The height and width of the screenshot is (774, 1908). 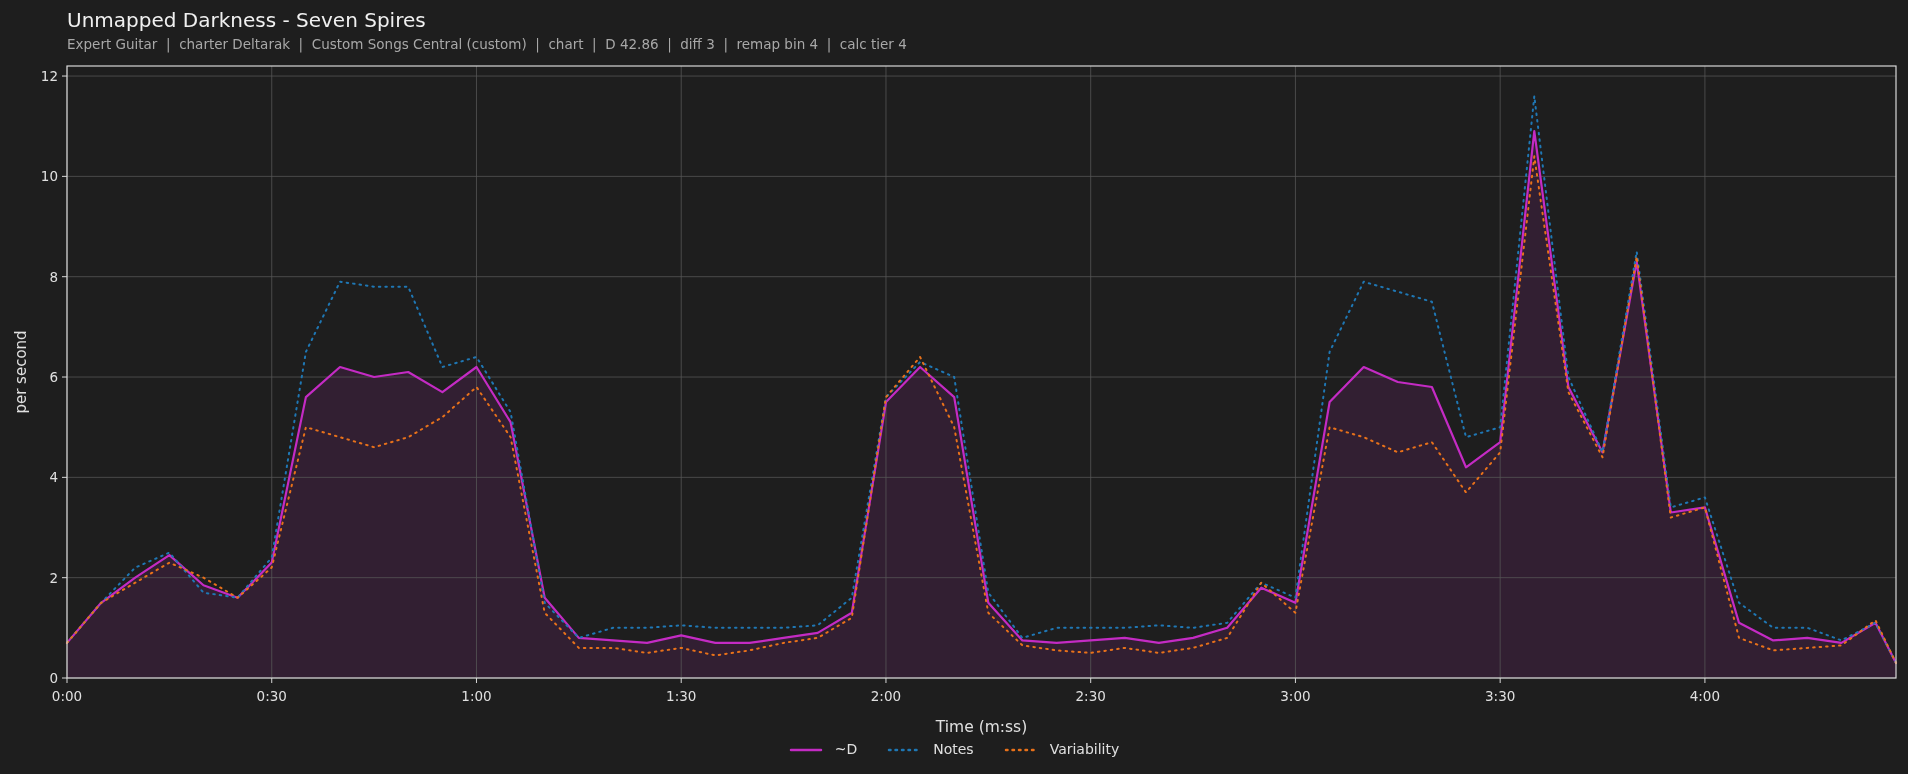 I want to click on legend-label: ~D, so click(x=846, y=749).